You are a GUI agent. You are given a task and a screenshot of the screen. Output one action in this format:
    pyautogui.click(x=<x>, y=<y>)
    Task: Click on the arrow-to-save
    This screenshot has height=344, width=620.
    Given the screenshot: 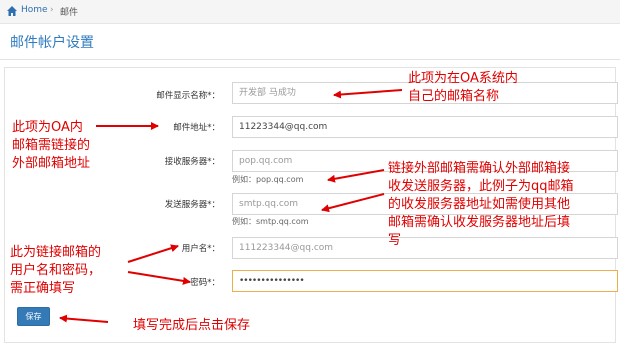 What is the action you would take?
    pyautogui.click(x=84, y=318)
    